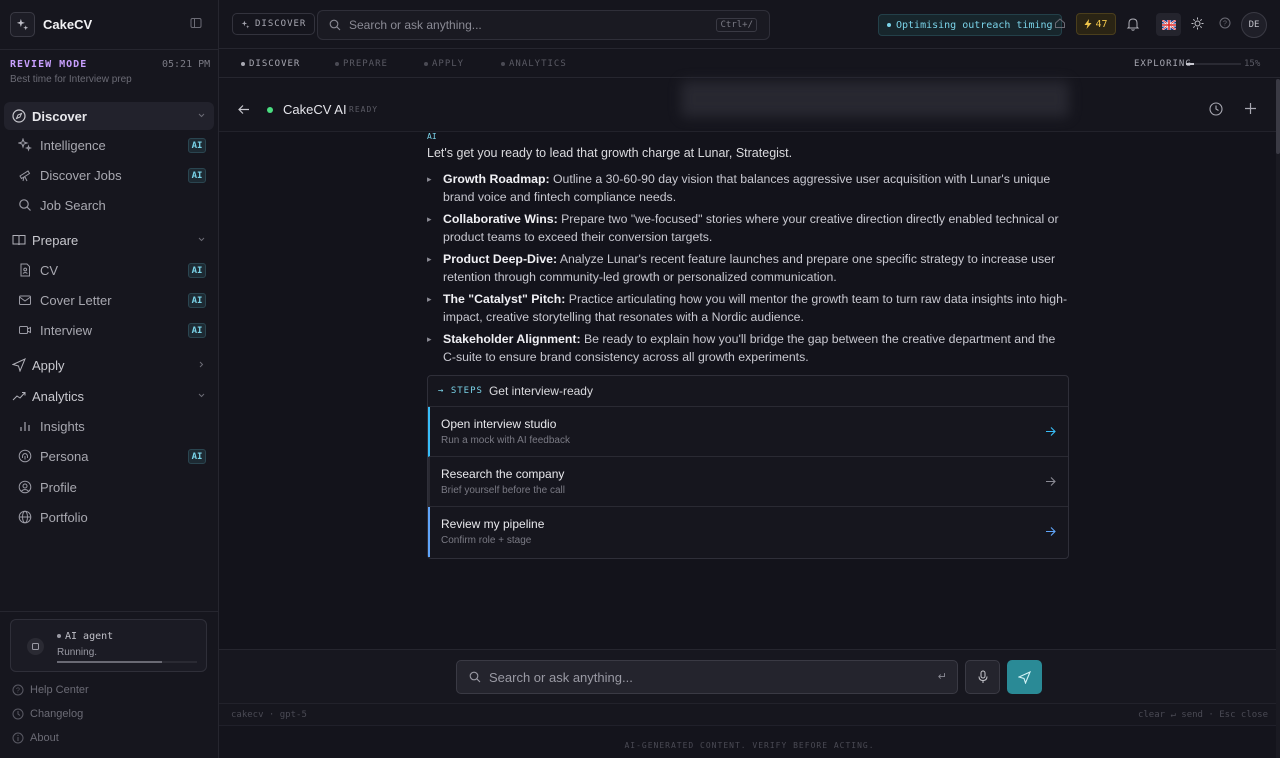 The image size is (1280, 758). What do you see at coordinates (19, 116) in the screenshot?
I see `compass-icon` at bounding box center [19, 116].